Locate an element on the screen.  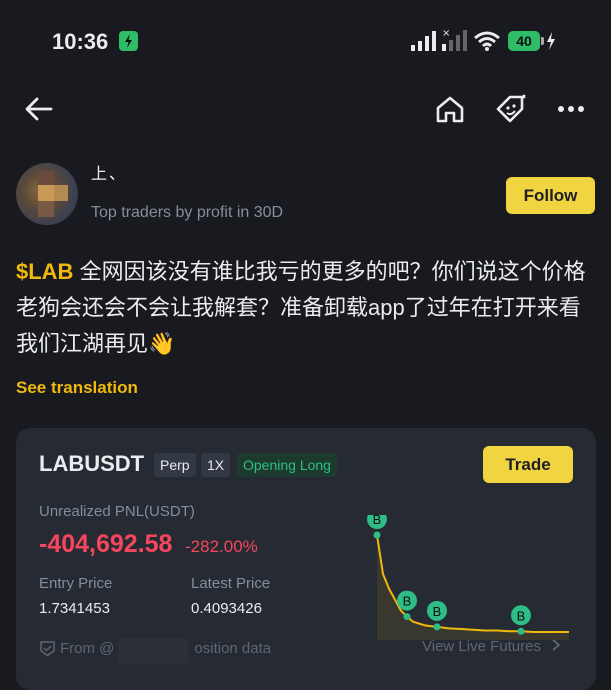
see-translation-link: See translation is located at coordinates (77, 388).